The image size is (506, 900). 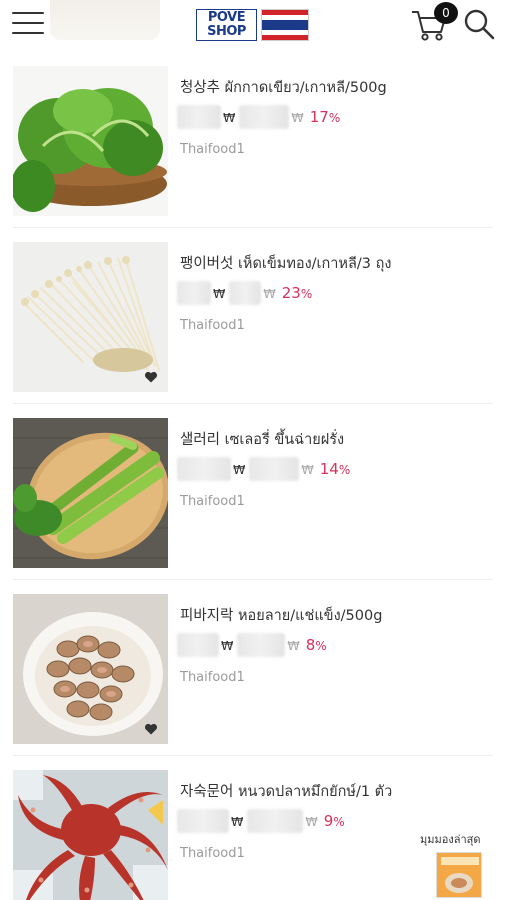 I want to click on recent-product-thumbnail, so click(x=459, y=875).